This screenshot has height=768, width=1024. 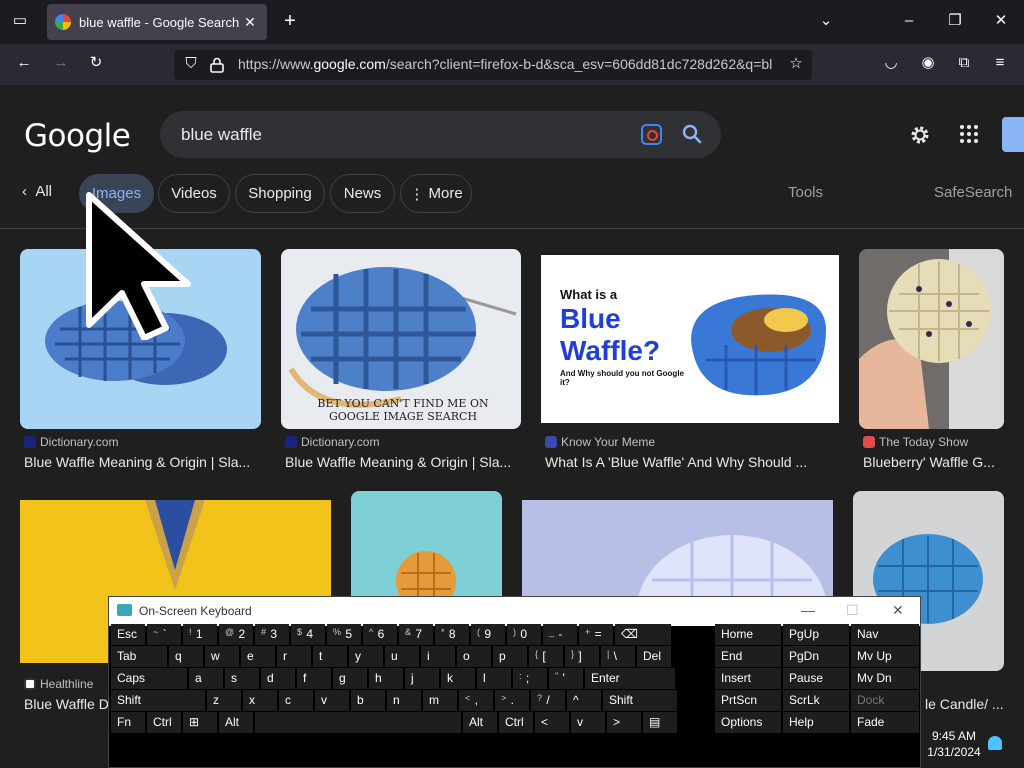 I want to click on nav-key: Mv Up, so click(x=885, y=656).